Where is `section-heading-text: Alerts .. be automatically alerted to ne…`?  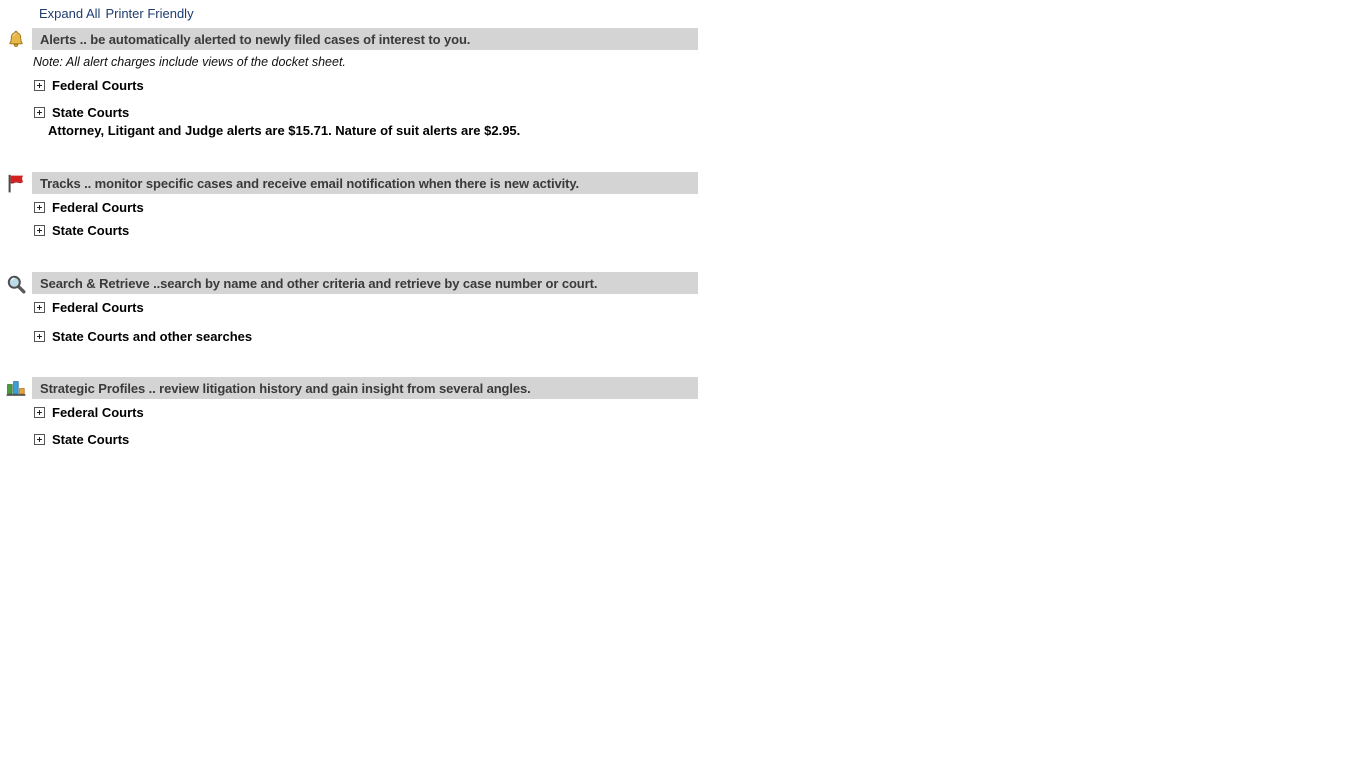 section-heading-text: Alerts .. be automatically alerted to ne… is located at coordinates (255, 39).